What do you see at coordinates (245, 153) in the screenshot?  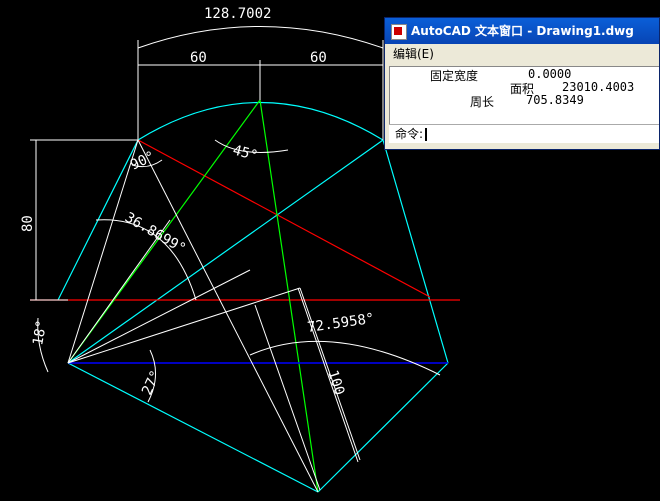 I see `dim-angle-45: 45°` at bounding box center [245, 153].